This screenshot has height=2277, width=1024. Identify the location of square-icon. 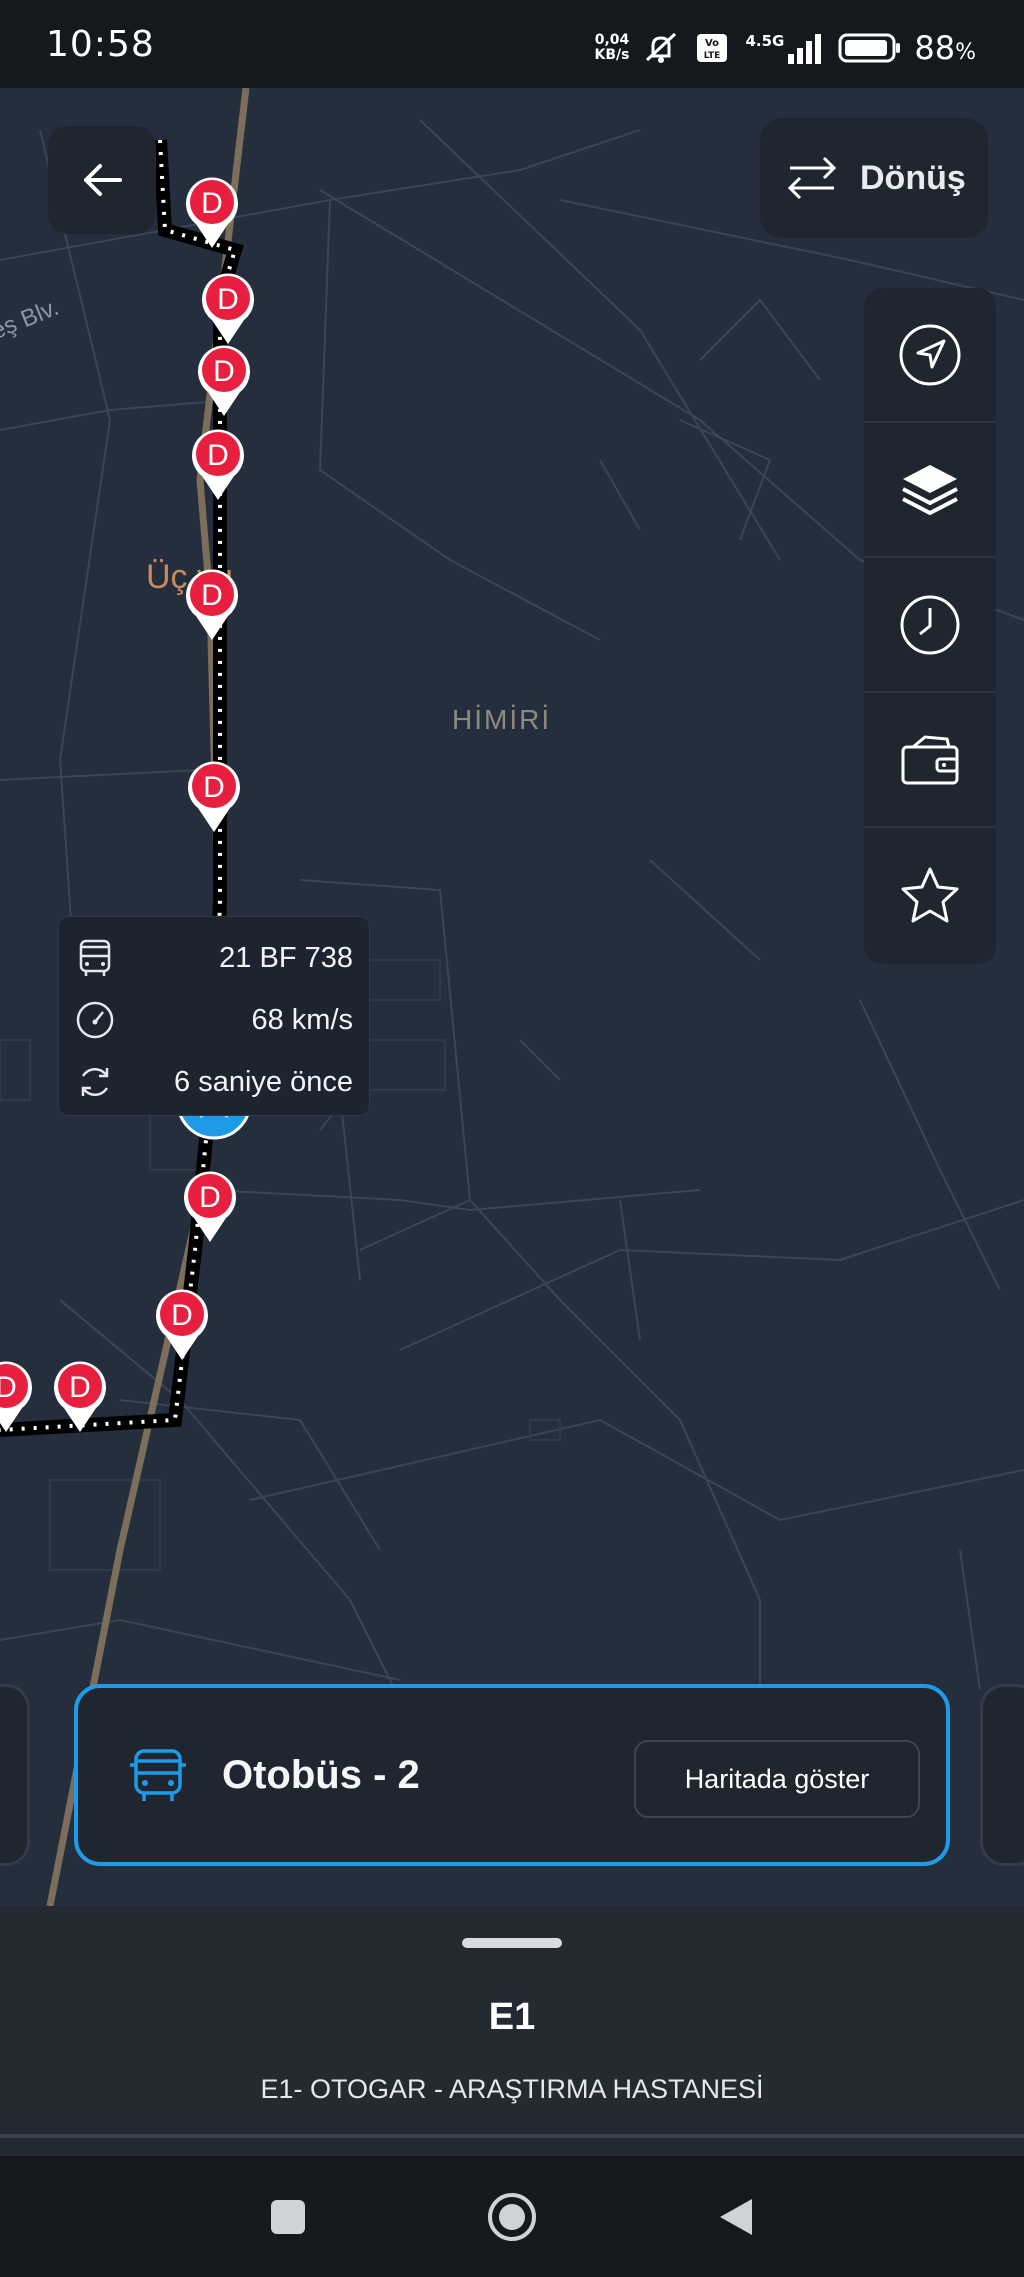
(288, 2217).